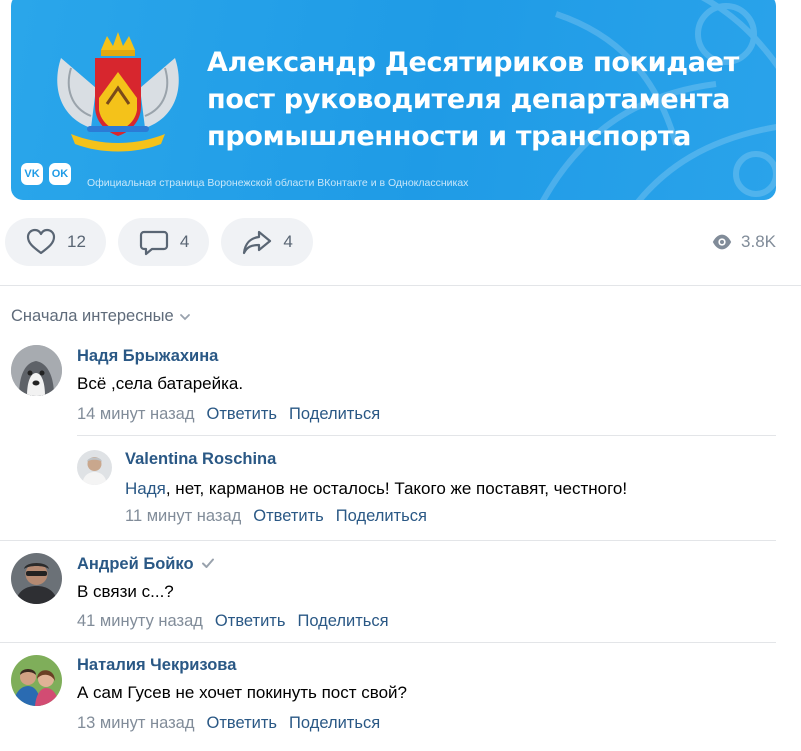  I want to click on eye-icon, so click(722, 242).